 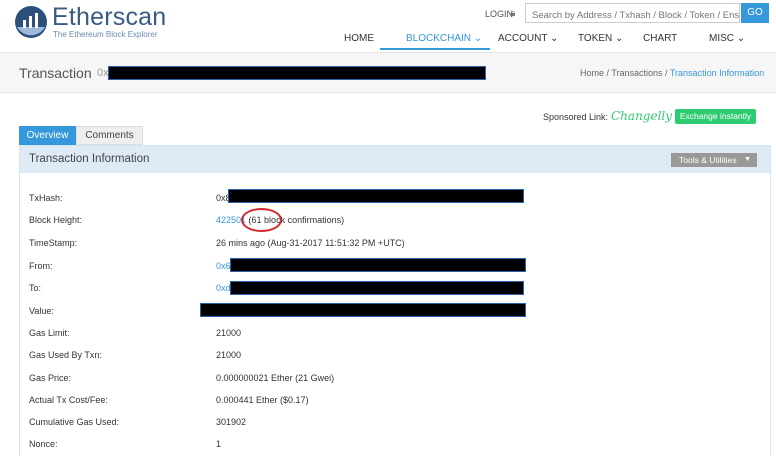 I want to click on nav-active-indicator, so click(x=435, y=49).